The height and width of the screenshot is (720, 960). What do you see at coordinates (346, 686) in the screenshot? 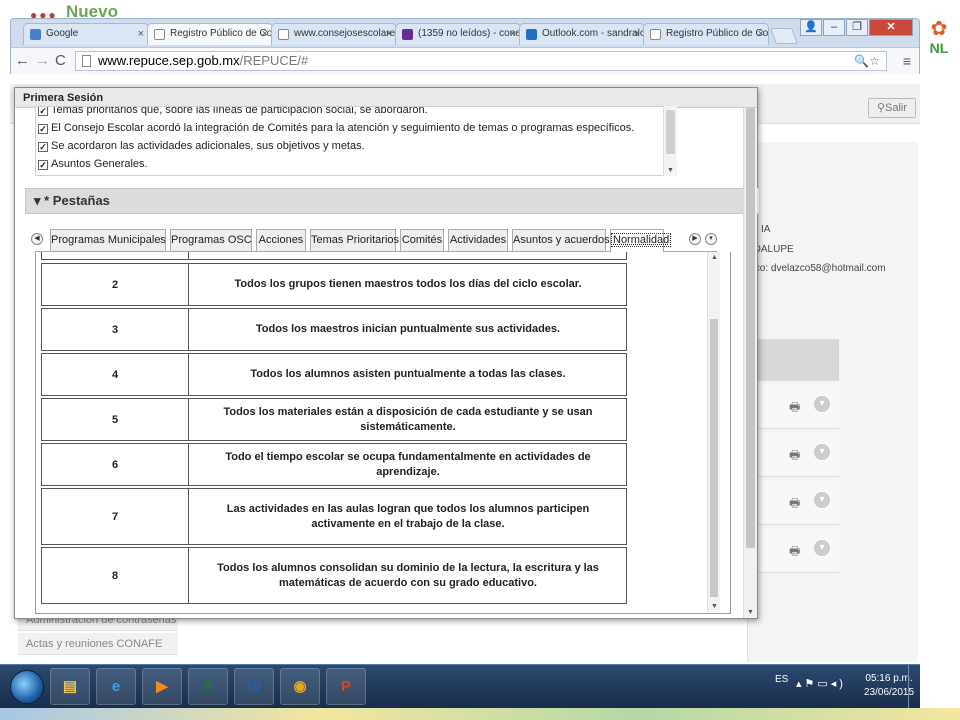
I see `powerpoint-icon: P` at bounding box center [346, 686].